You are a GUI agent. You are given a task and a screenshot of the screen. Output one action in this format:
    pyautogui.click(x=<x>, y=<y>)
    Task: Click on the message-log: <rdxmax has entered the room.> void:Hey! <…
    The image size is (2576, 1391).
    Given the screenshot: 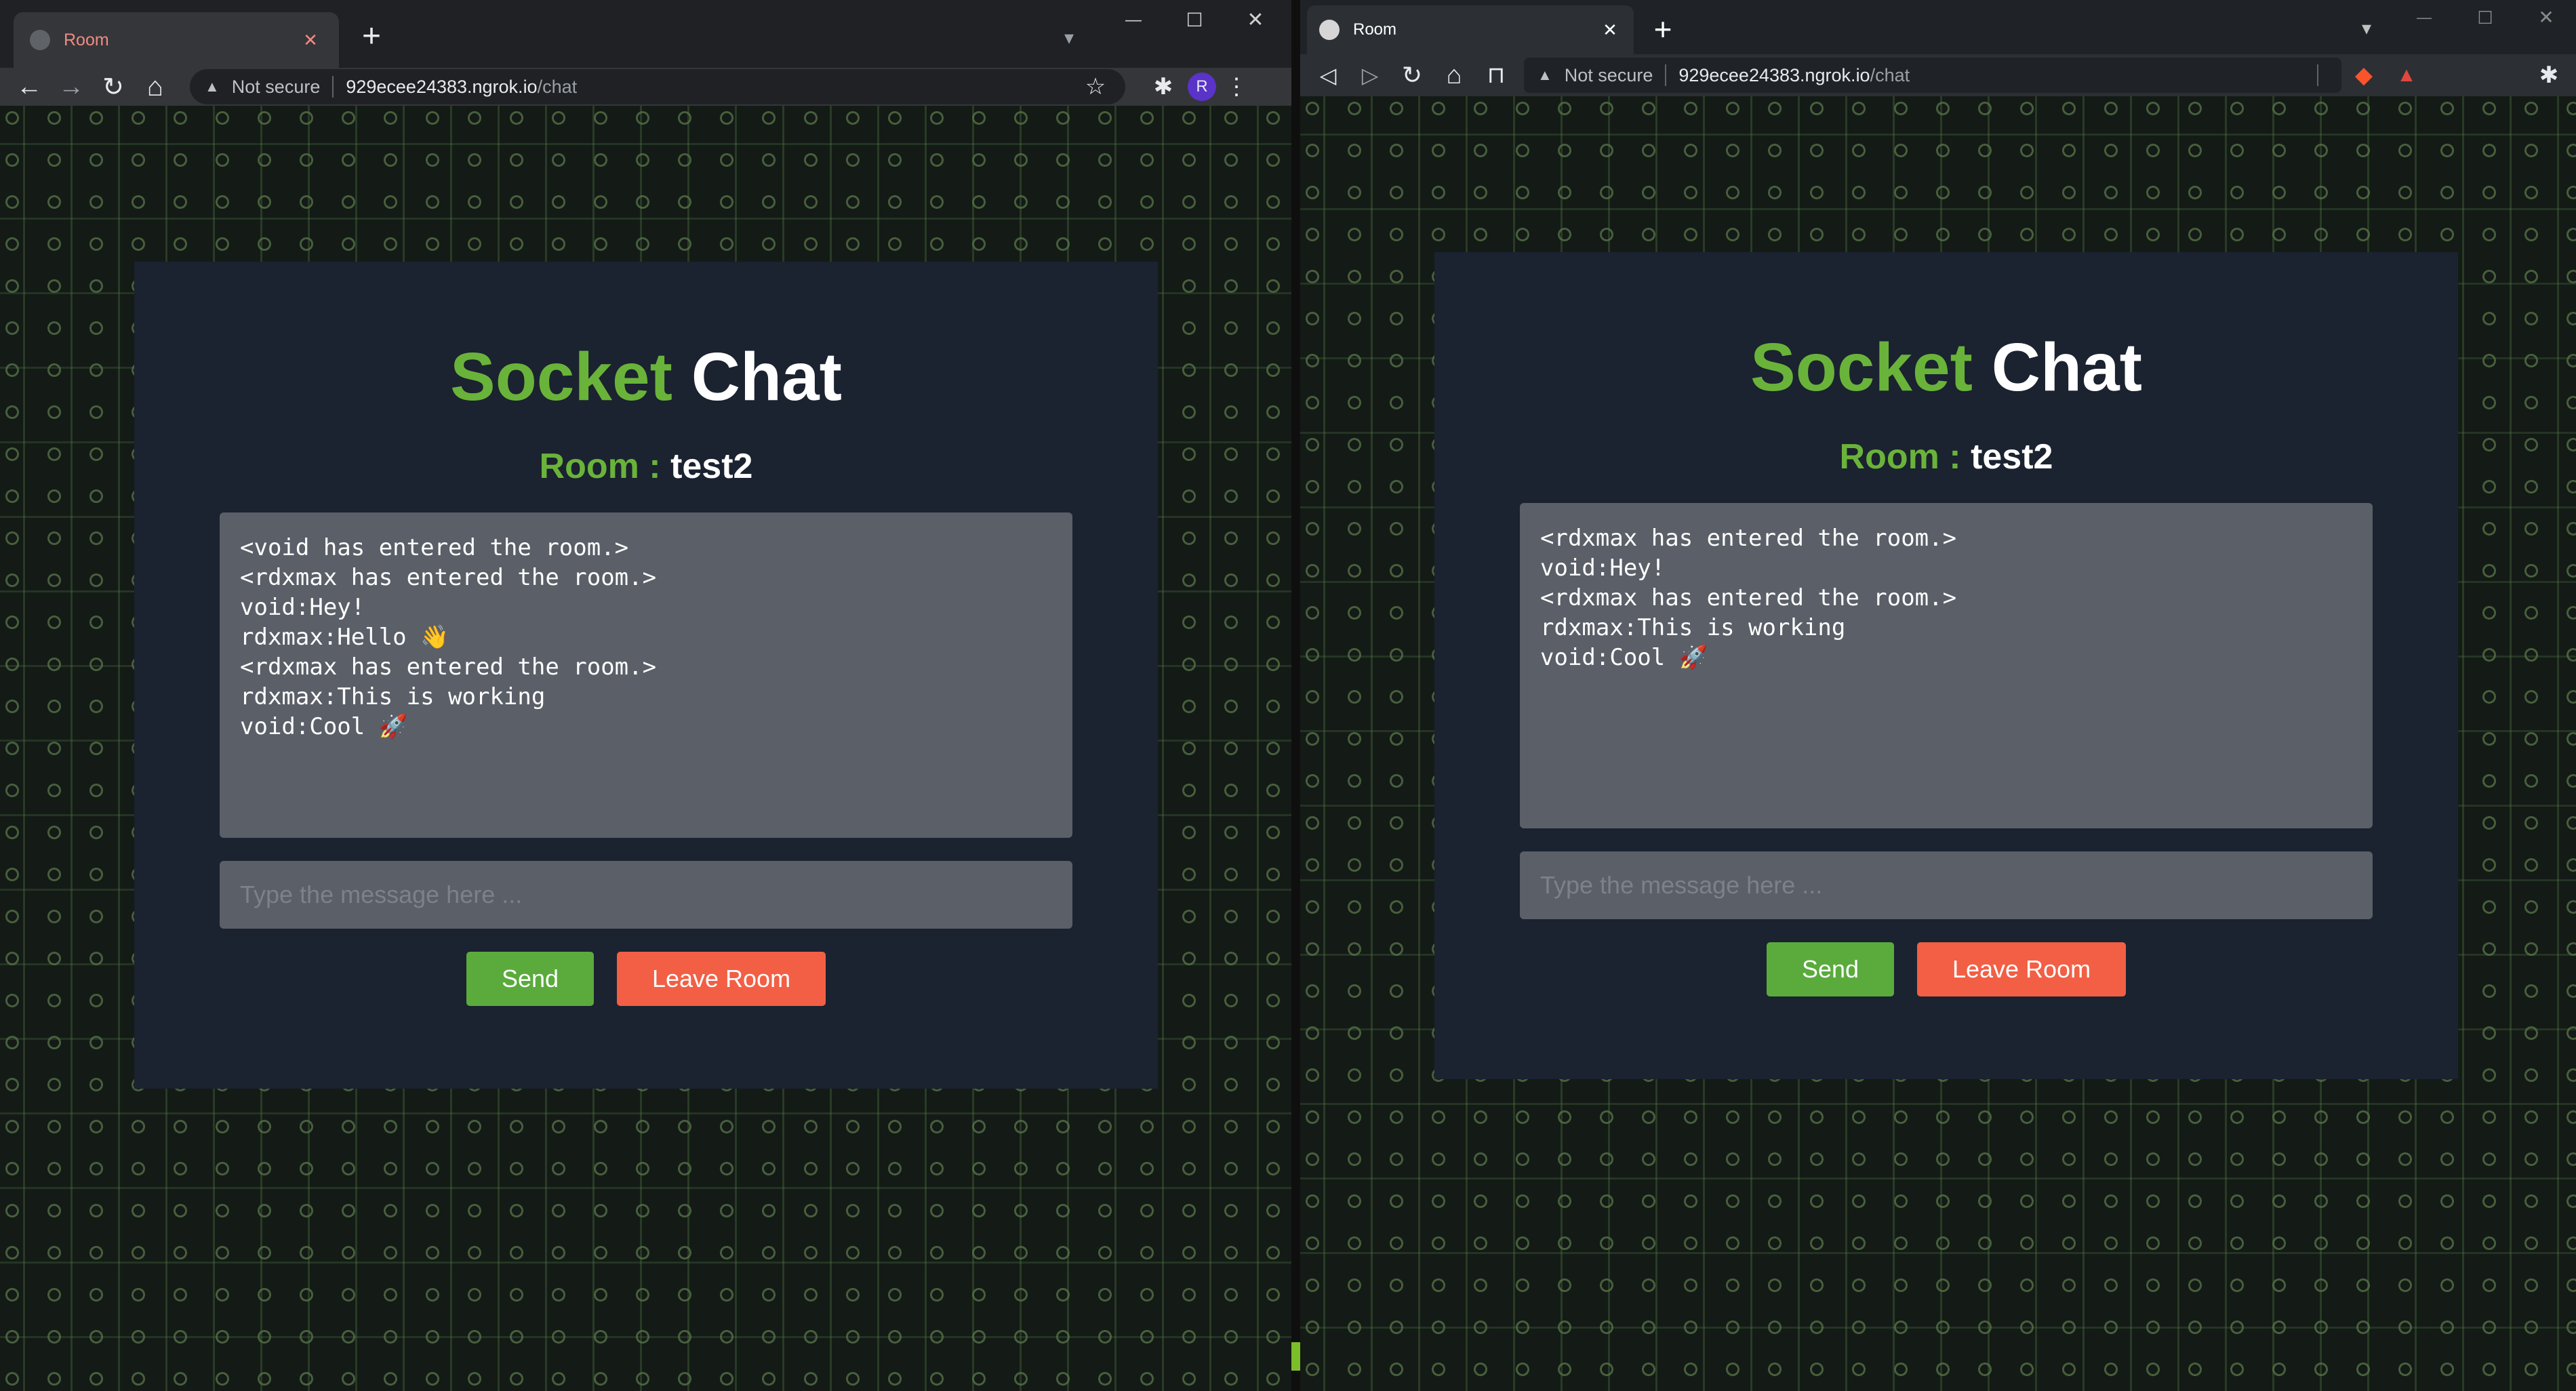 What is the action you would take?
    pyautogui.click(x=1946, y=665)
    